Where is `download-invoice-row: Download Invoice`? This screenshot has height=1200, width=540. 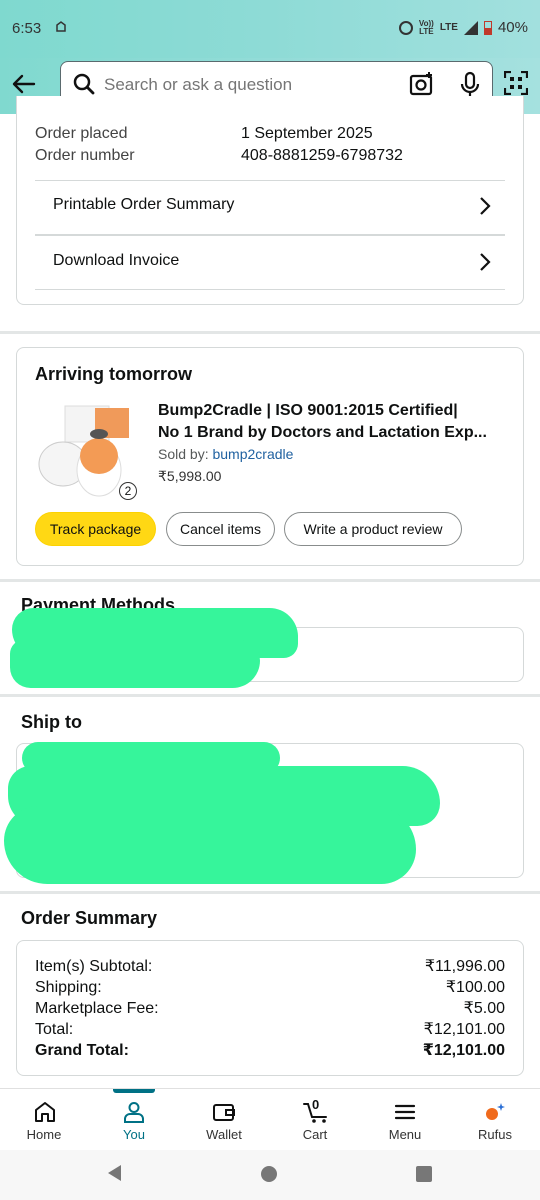
download-invoice-row: Download Invoice is located at coordinates (270, 263).